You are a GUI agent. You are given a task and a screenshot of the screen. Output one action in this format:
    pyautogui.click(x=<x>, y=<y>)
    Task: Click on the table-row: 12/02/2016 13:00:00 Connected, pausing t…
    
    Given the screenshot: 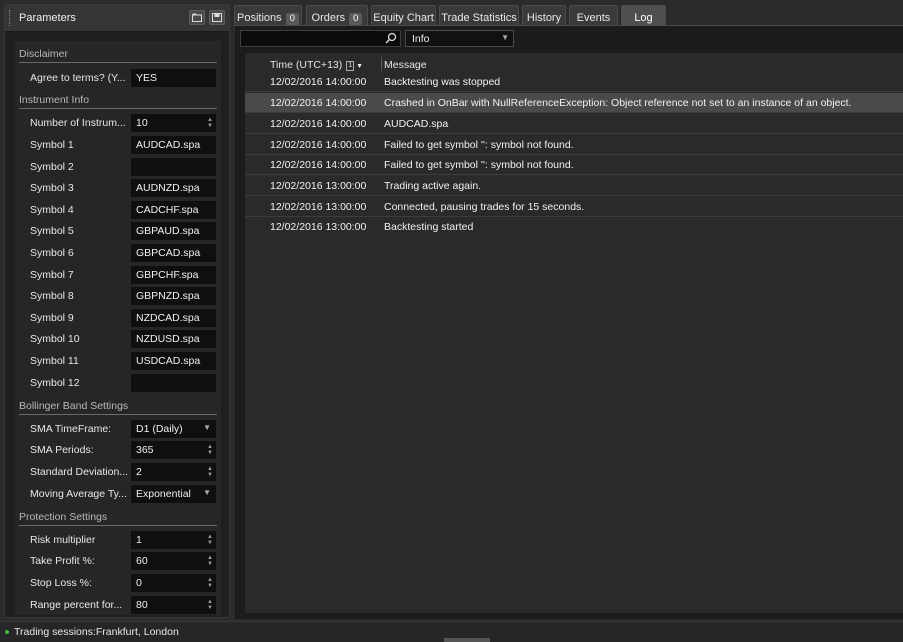 What is the action you would take?
    pyautogui.click(x=574, y=207)
    